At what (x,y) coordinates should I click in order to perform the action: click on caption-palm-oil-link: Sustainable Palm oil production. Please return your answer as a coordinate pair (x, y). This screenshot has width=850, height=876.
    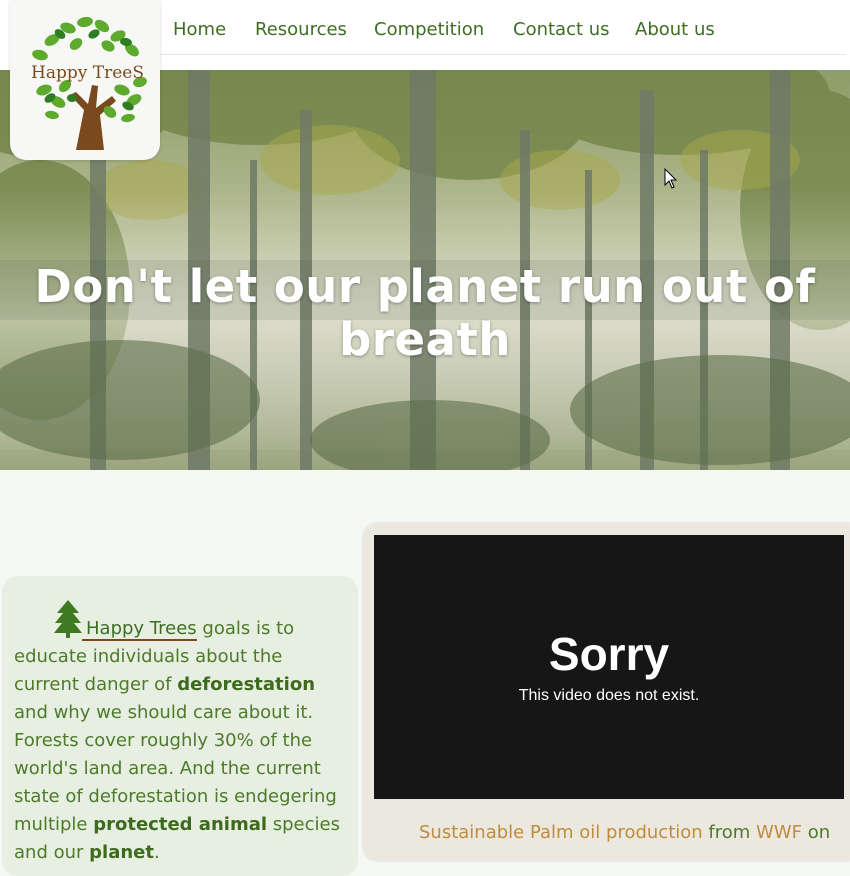
    Looking at the image, I should click on (561, 832).